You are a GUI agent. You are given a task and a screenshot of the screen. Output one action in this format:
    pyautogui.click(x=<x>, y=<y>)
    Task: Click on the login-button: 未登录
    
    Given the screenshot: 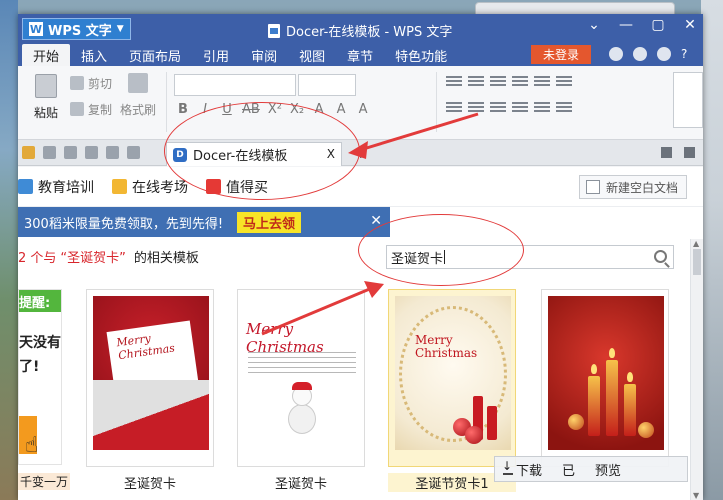 What is the action you would take?
    pyautogui.click(x=560, y=54)
    